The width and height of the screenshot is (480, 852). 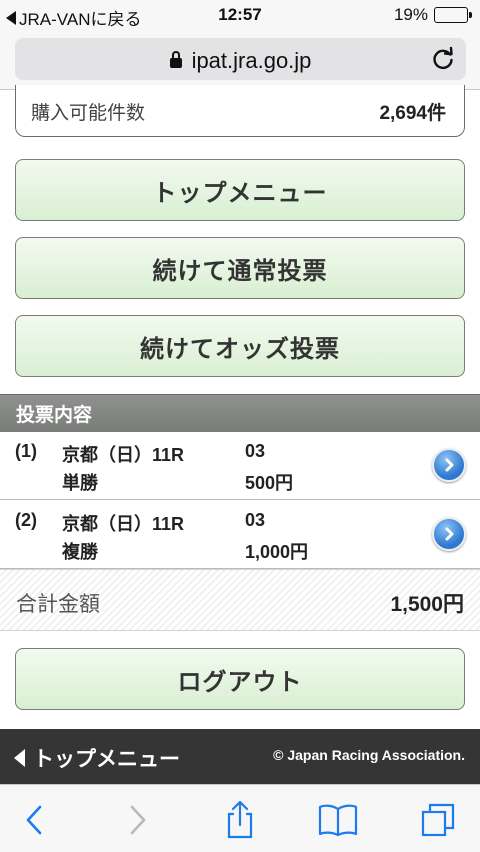 What do you see at coordinates (240, 16) in the screenshot?
I see `status-bar: JRA-VANに戻る 12:57 19%` at bounding box center [240, 16].